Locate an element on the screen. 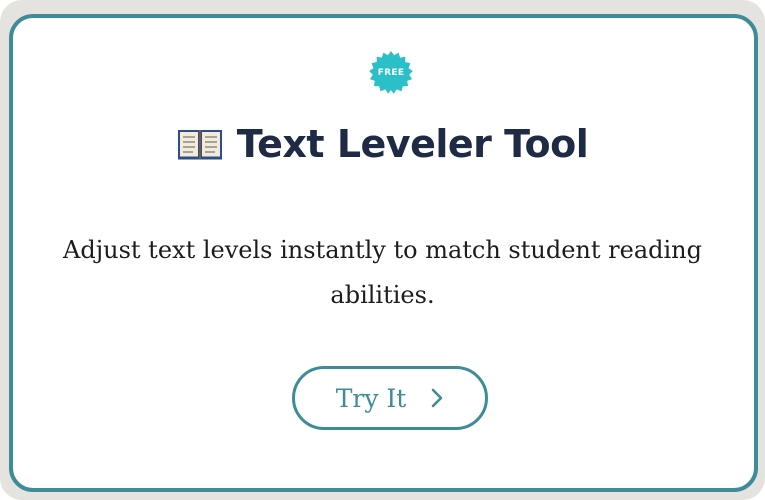  free-badge: FREE is located at coordinates (391, 73).